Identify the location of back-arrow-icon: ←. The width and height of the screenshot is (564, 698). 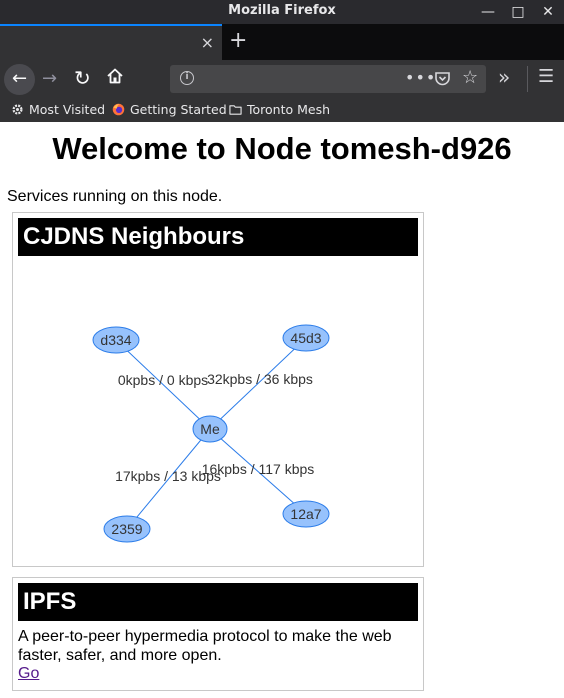
(19, 78).